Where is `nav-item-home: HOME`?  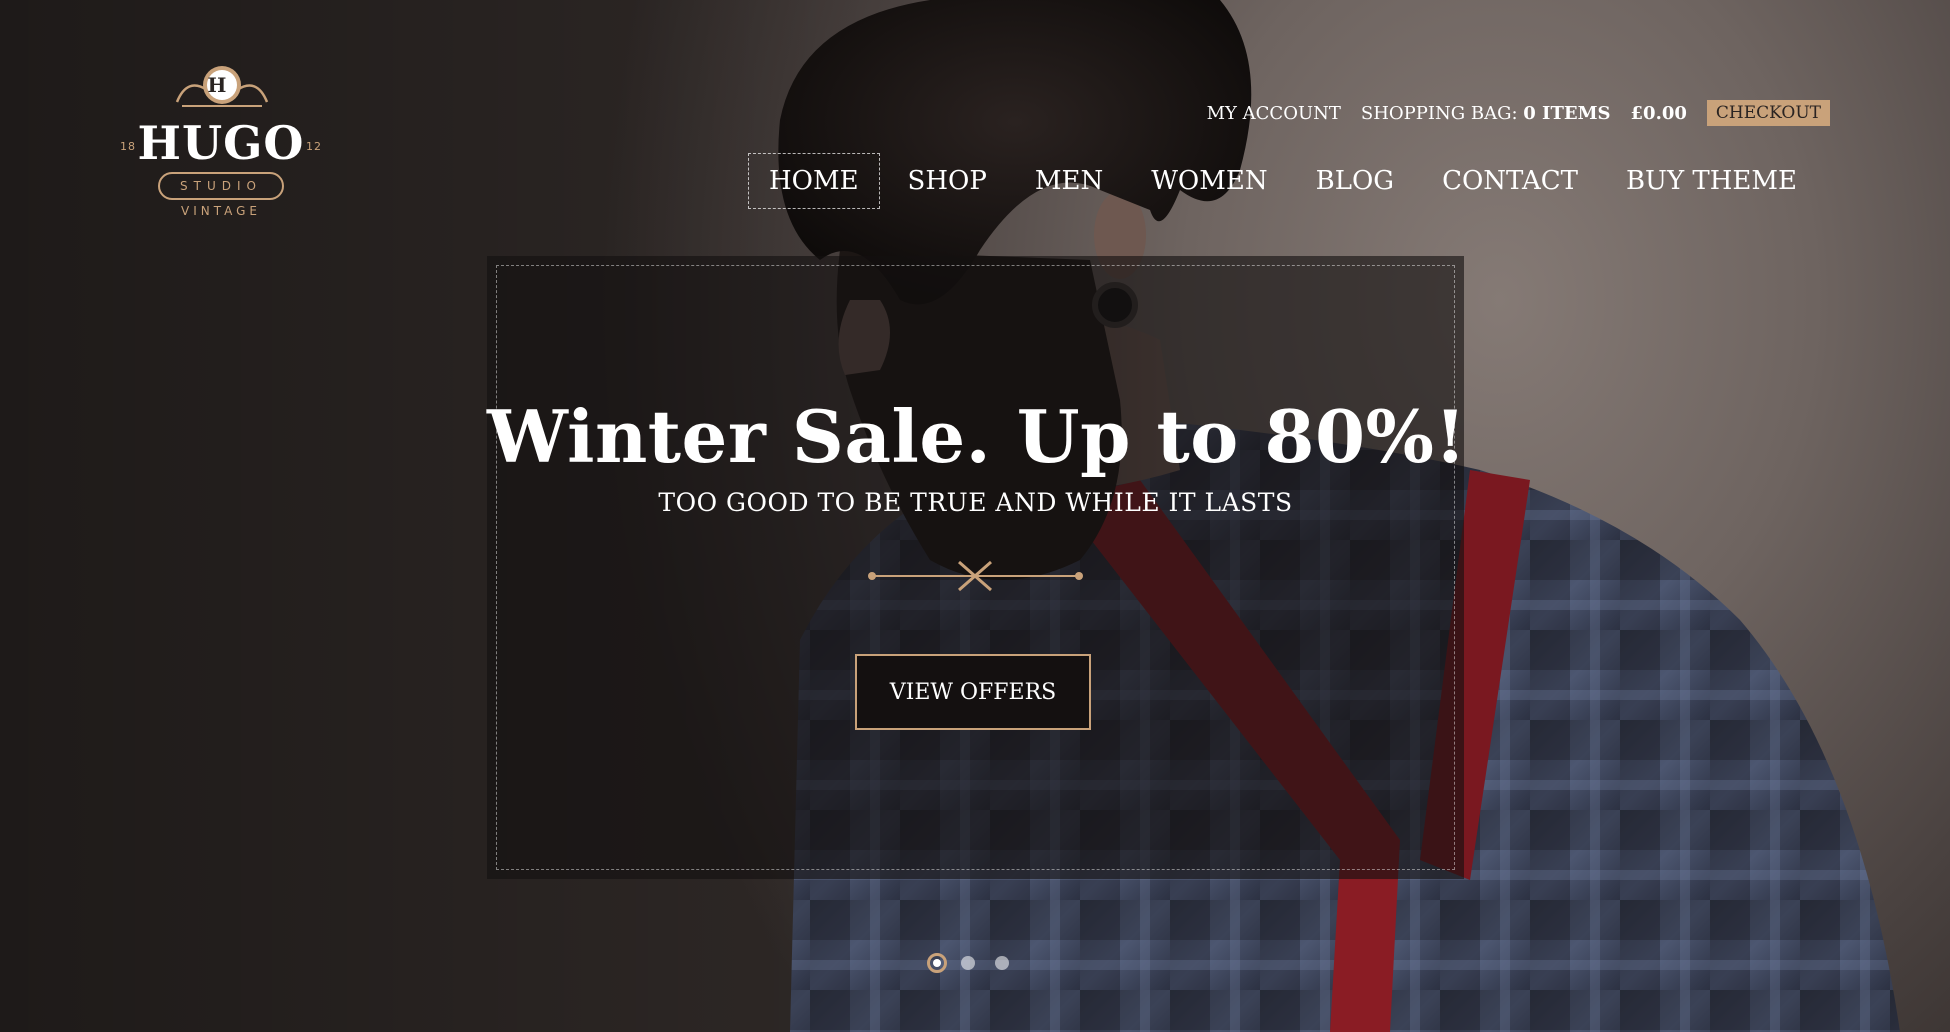 nav-item-home: HOME is located at coordinates (813, 181).